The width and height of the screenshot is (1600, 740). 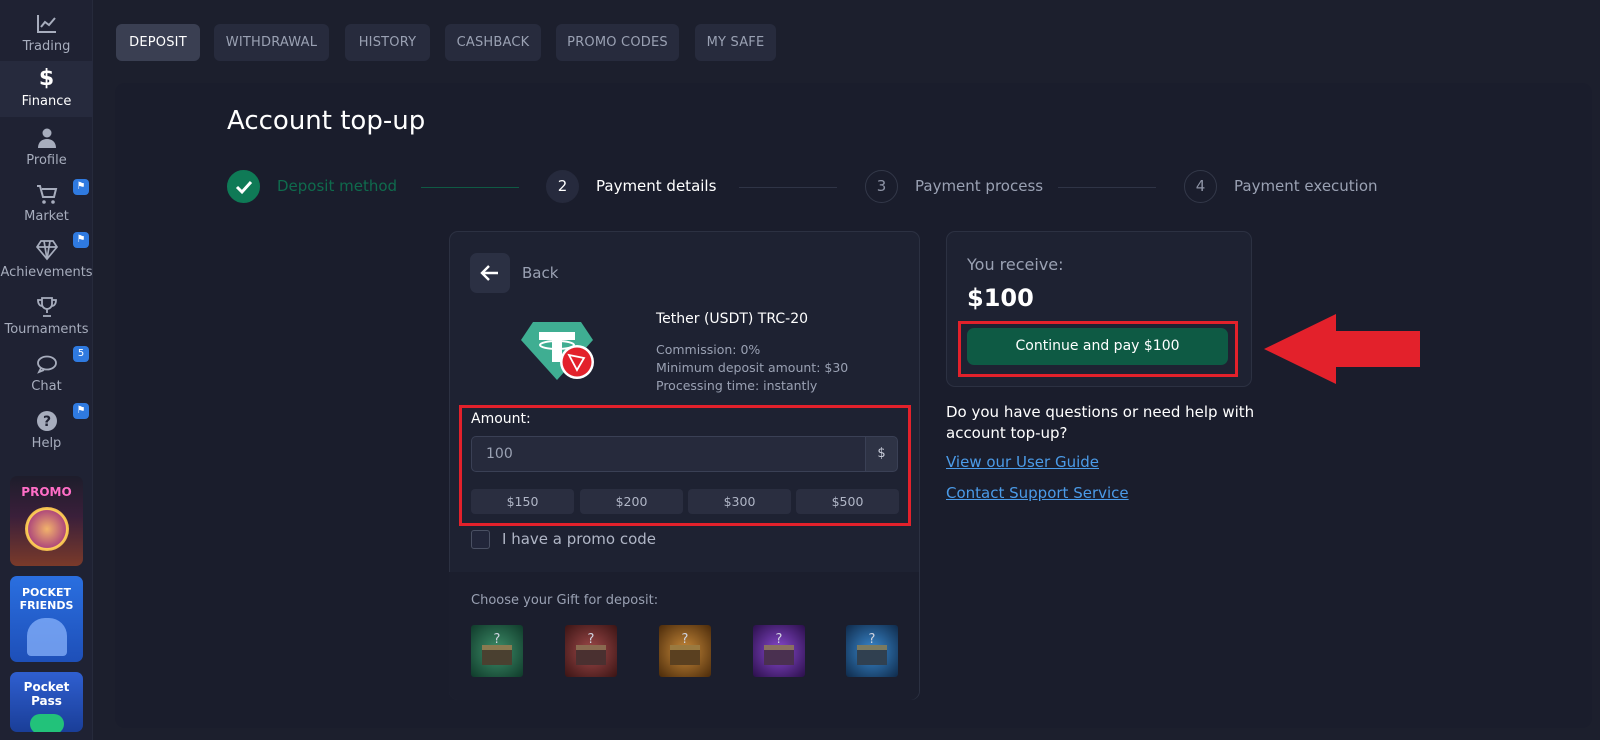 I want to click on back-button, so click(x=490, y=273).